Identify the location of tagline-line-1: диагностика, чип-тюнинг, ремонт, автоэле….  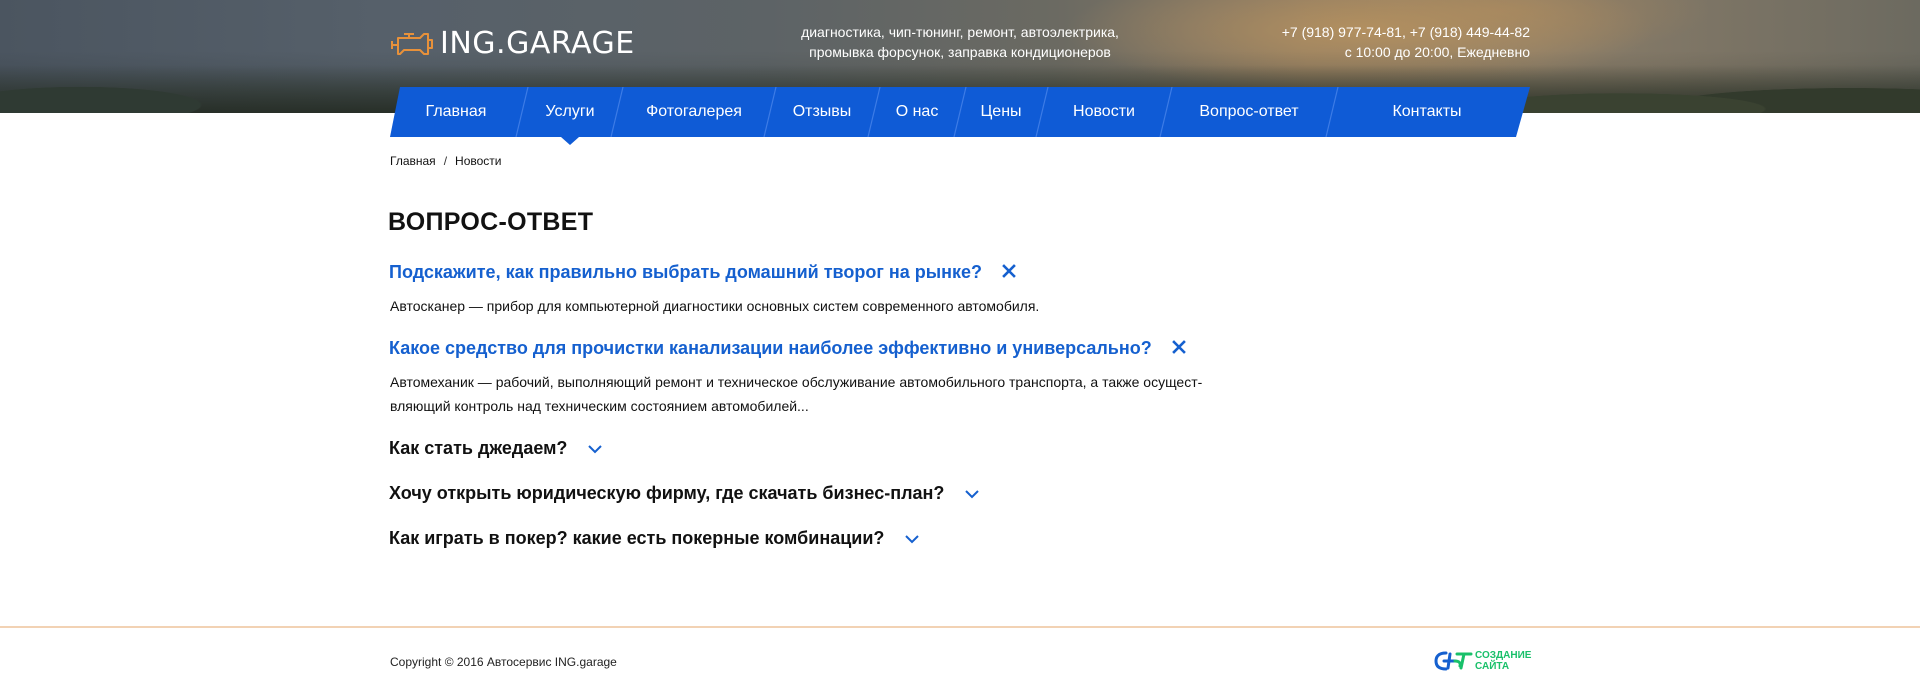
(960, 32).